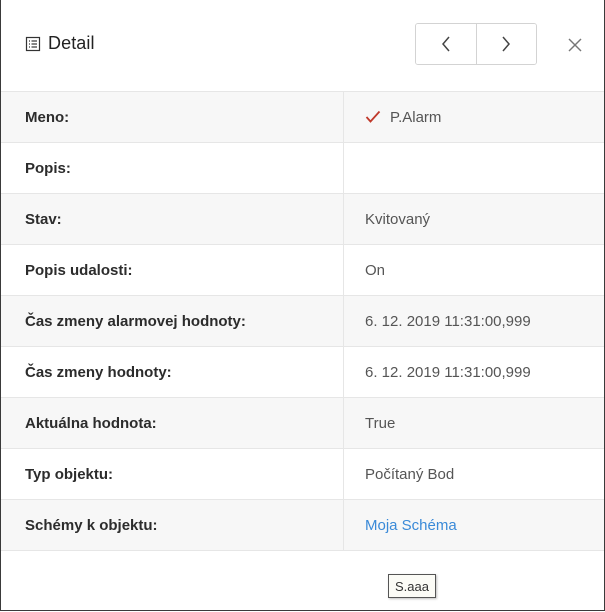 Image resolution: width=605 pixels, height=612 pixels. Describe the element at coordinates (380, 423) in the screenshot. I see `row-value: True` at that location.